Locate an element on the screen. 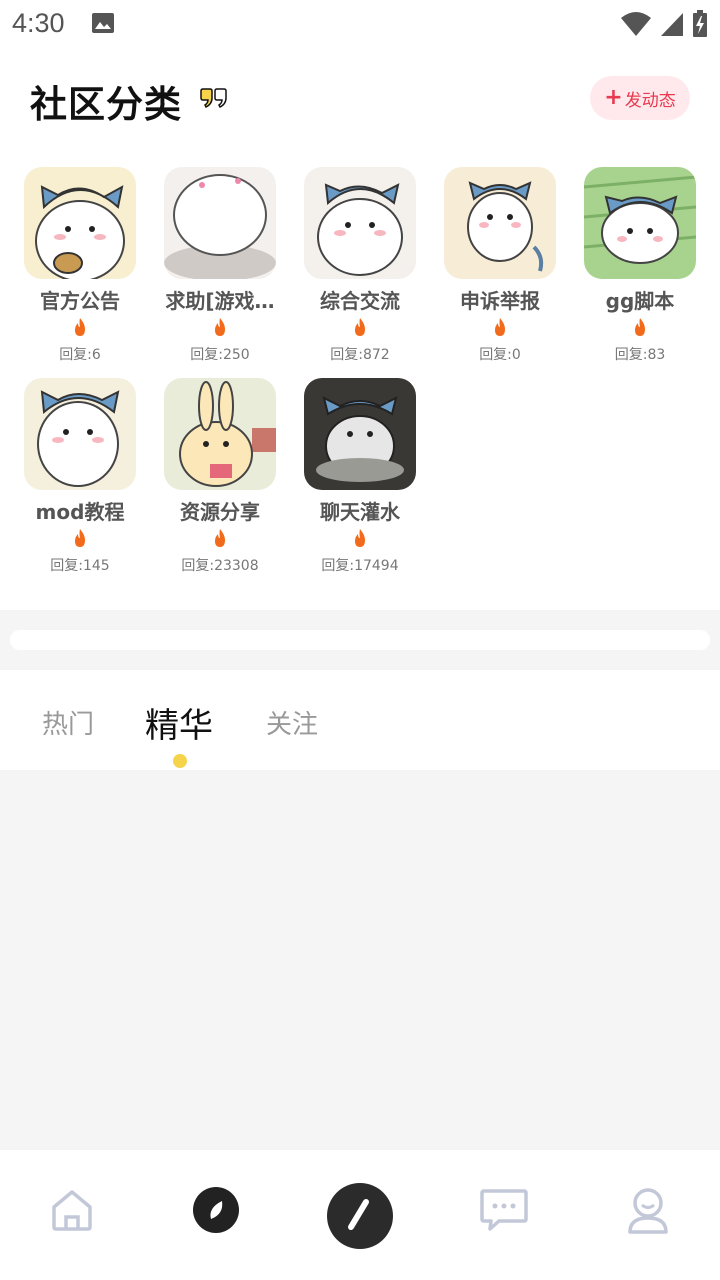  divider-band is located at coordinates (360, 640).